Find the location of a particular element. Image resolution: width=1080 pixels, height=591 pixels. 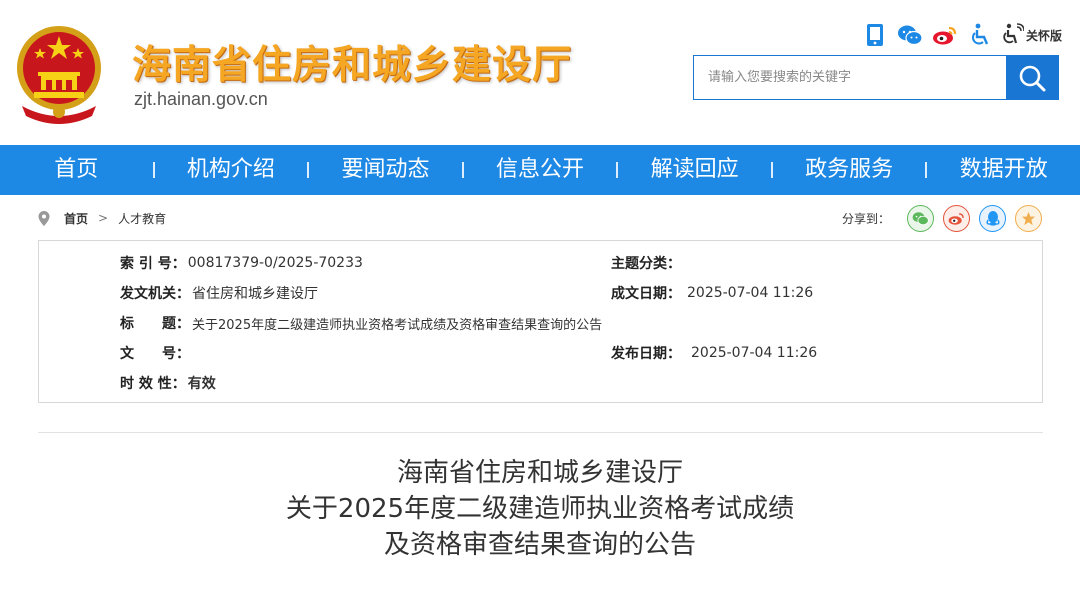

care-mode-button: 关怀版 is located at coordinates (1032, 35).